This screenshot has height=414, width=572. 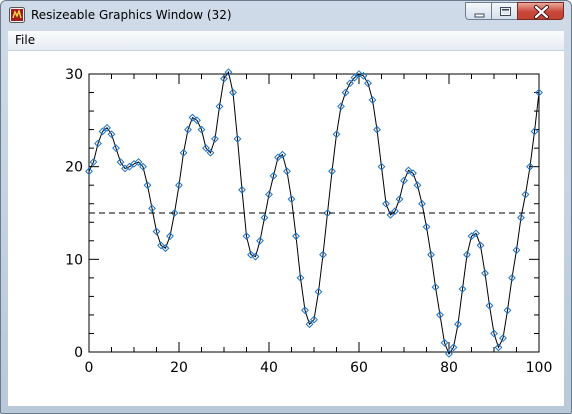 What do you see at coordinates (479, 15) in the screenshot?
I see `minimize-icon` at bounding box center [479, 15].